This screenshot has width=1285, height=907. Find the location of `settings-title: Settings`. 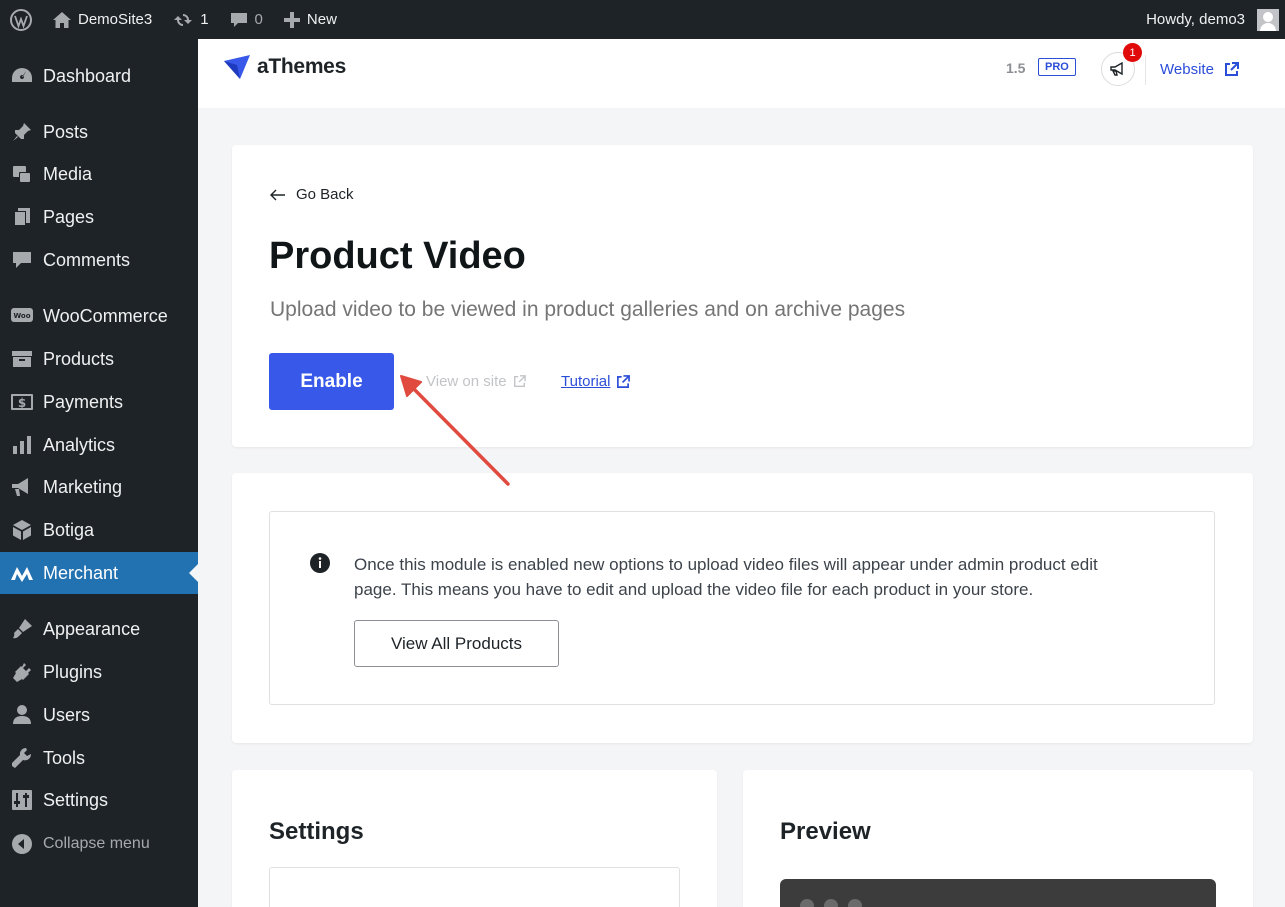

settings-title: Settings is located at coordinates (316, 831).